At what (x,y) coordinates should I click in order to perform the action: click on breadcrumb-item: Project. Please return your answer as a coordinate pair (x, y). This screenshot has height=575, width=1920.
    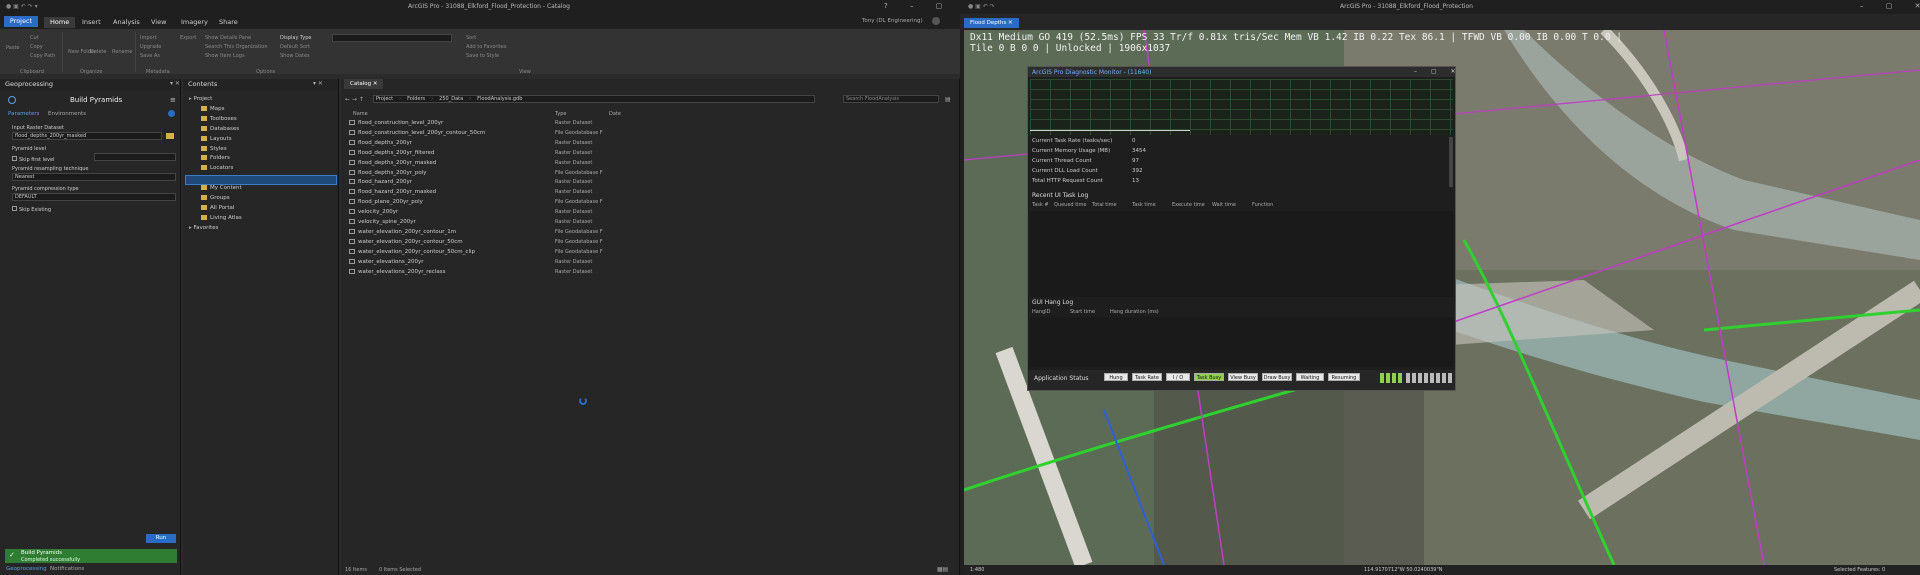
    Looking at the image, I should click on (384, 99).